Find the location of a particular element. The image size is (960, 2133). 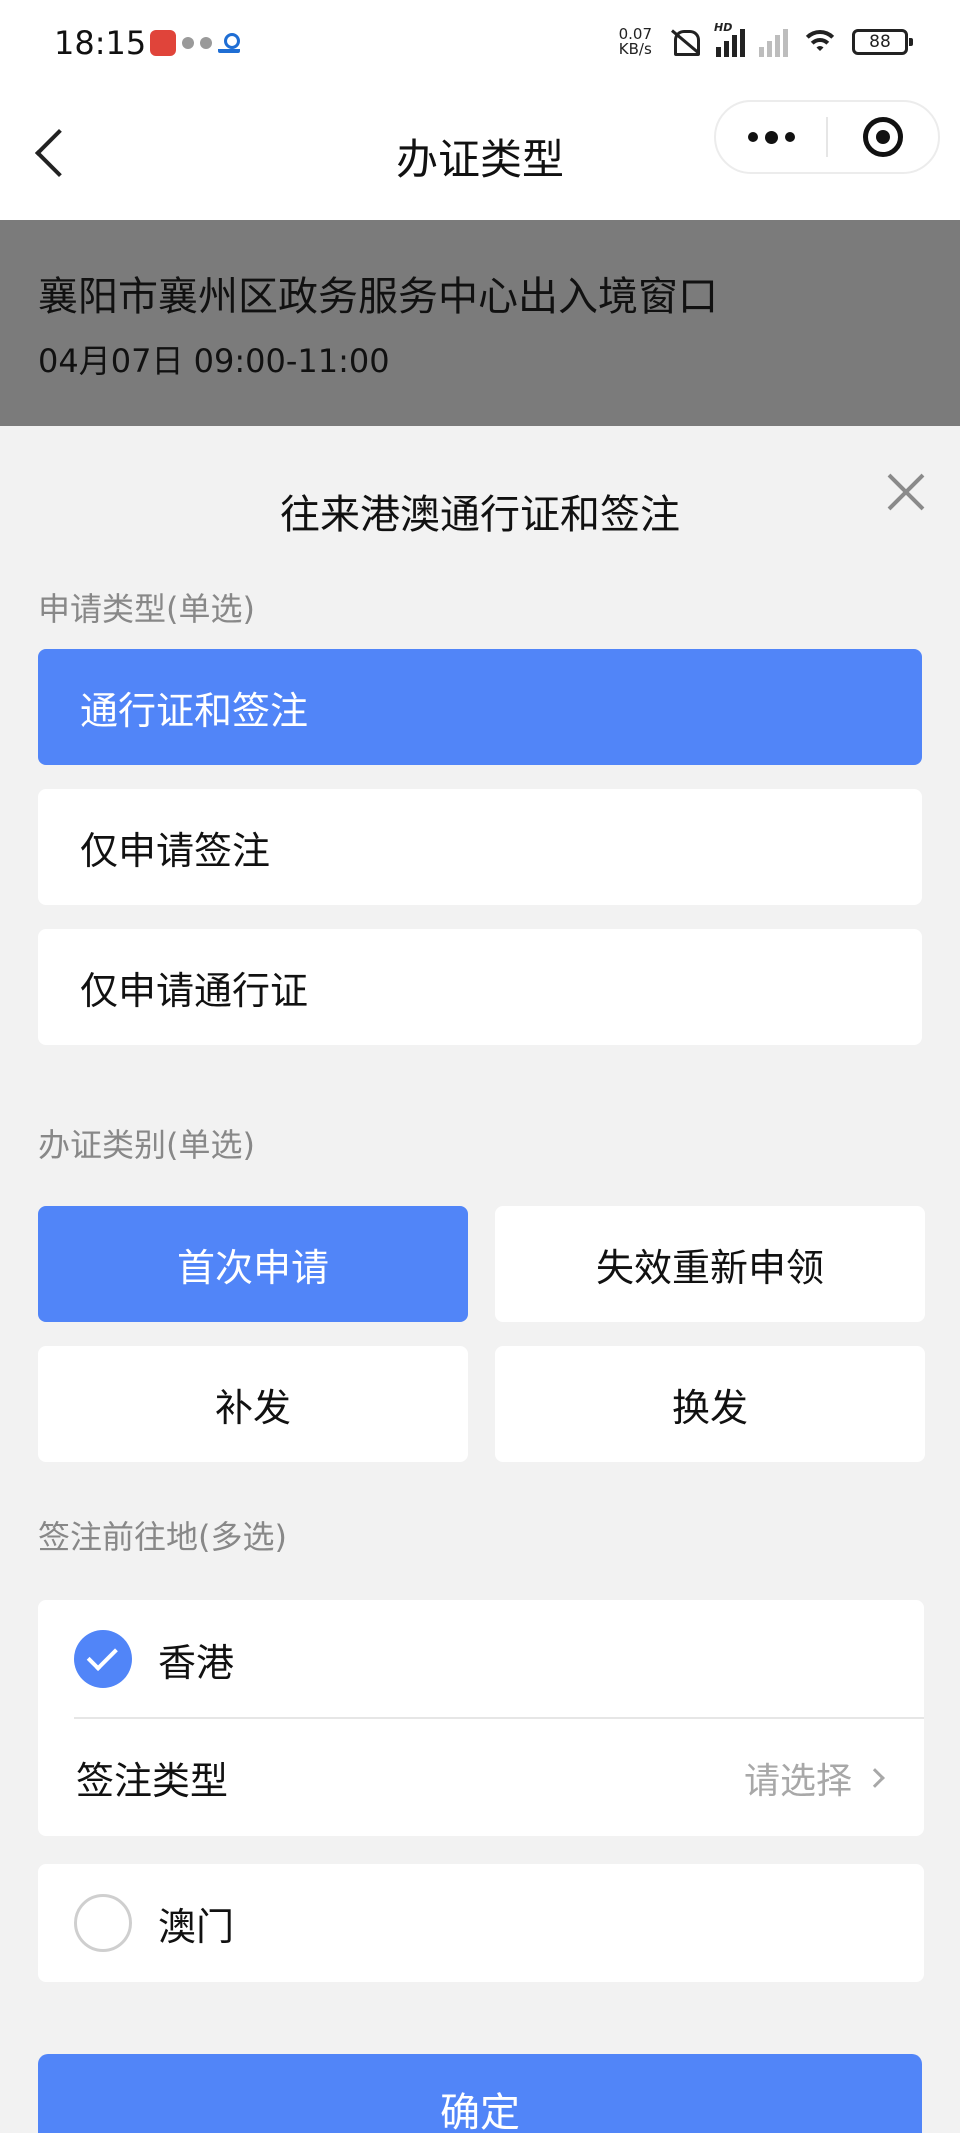

signal-icon: HD is located at coordinates (729, 39).